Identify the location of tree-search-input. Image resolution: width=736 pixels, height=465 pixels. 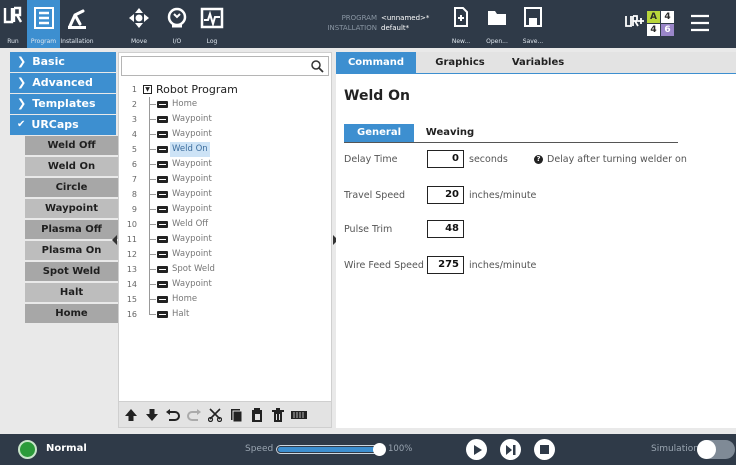
(214, 69).